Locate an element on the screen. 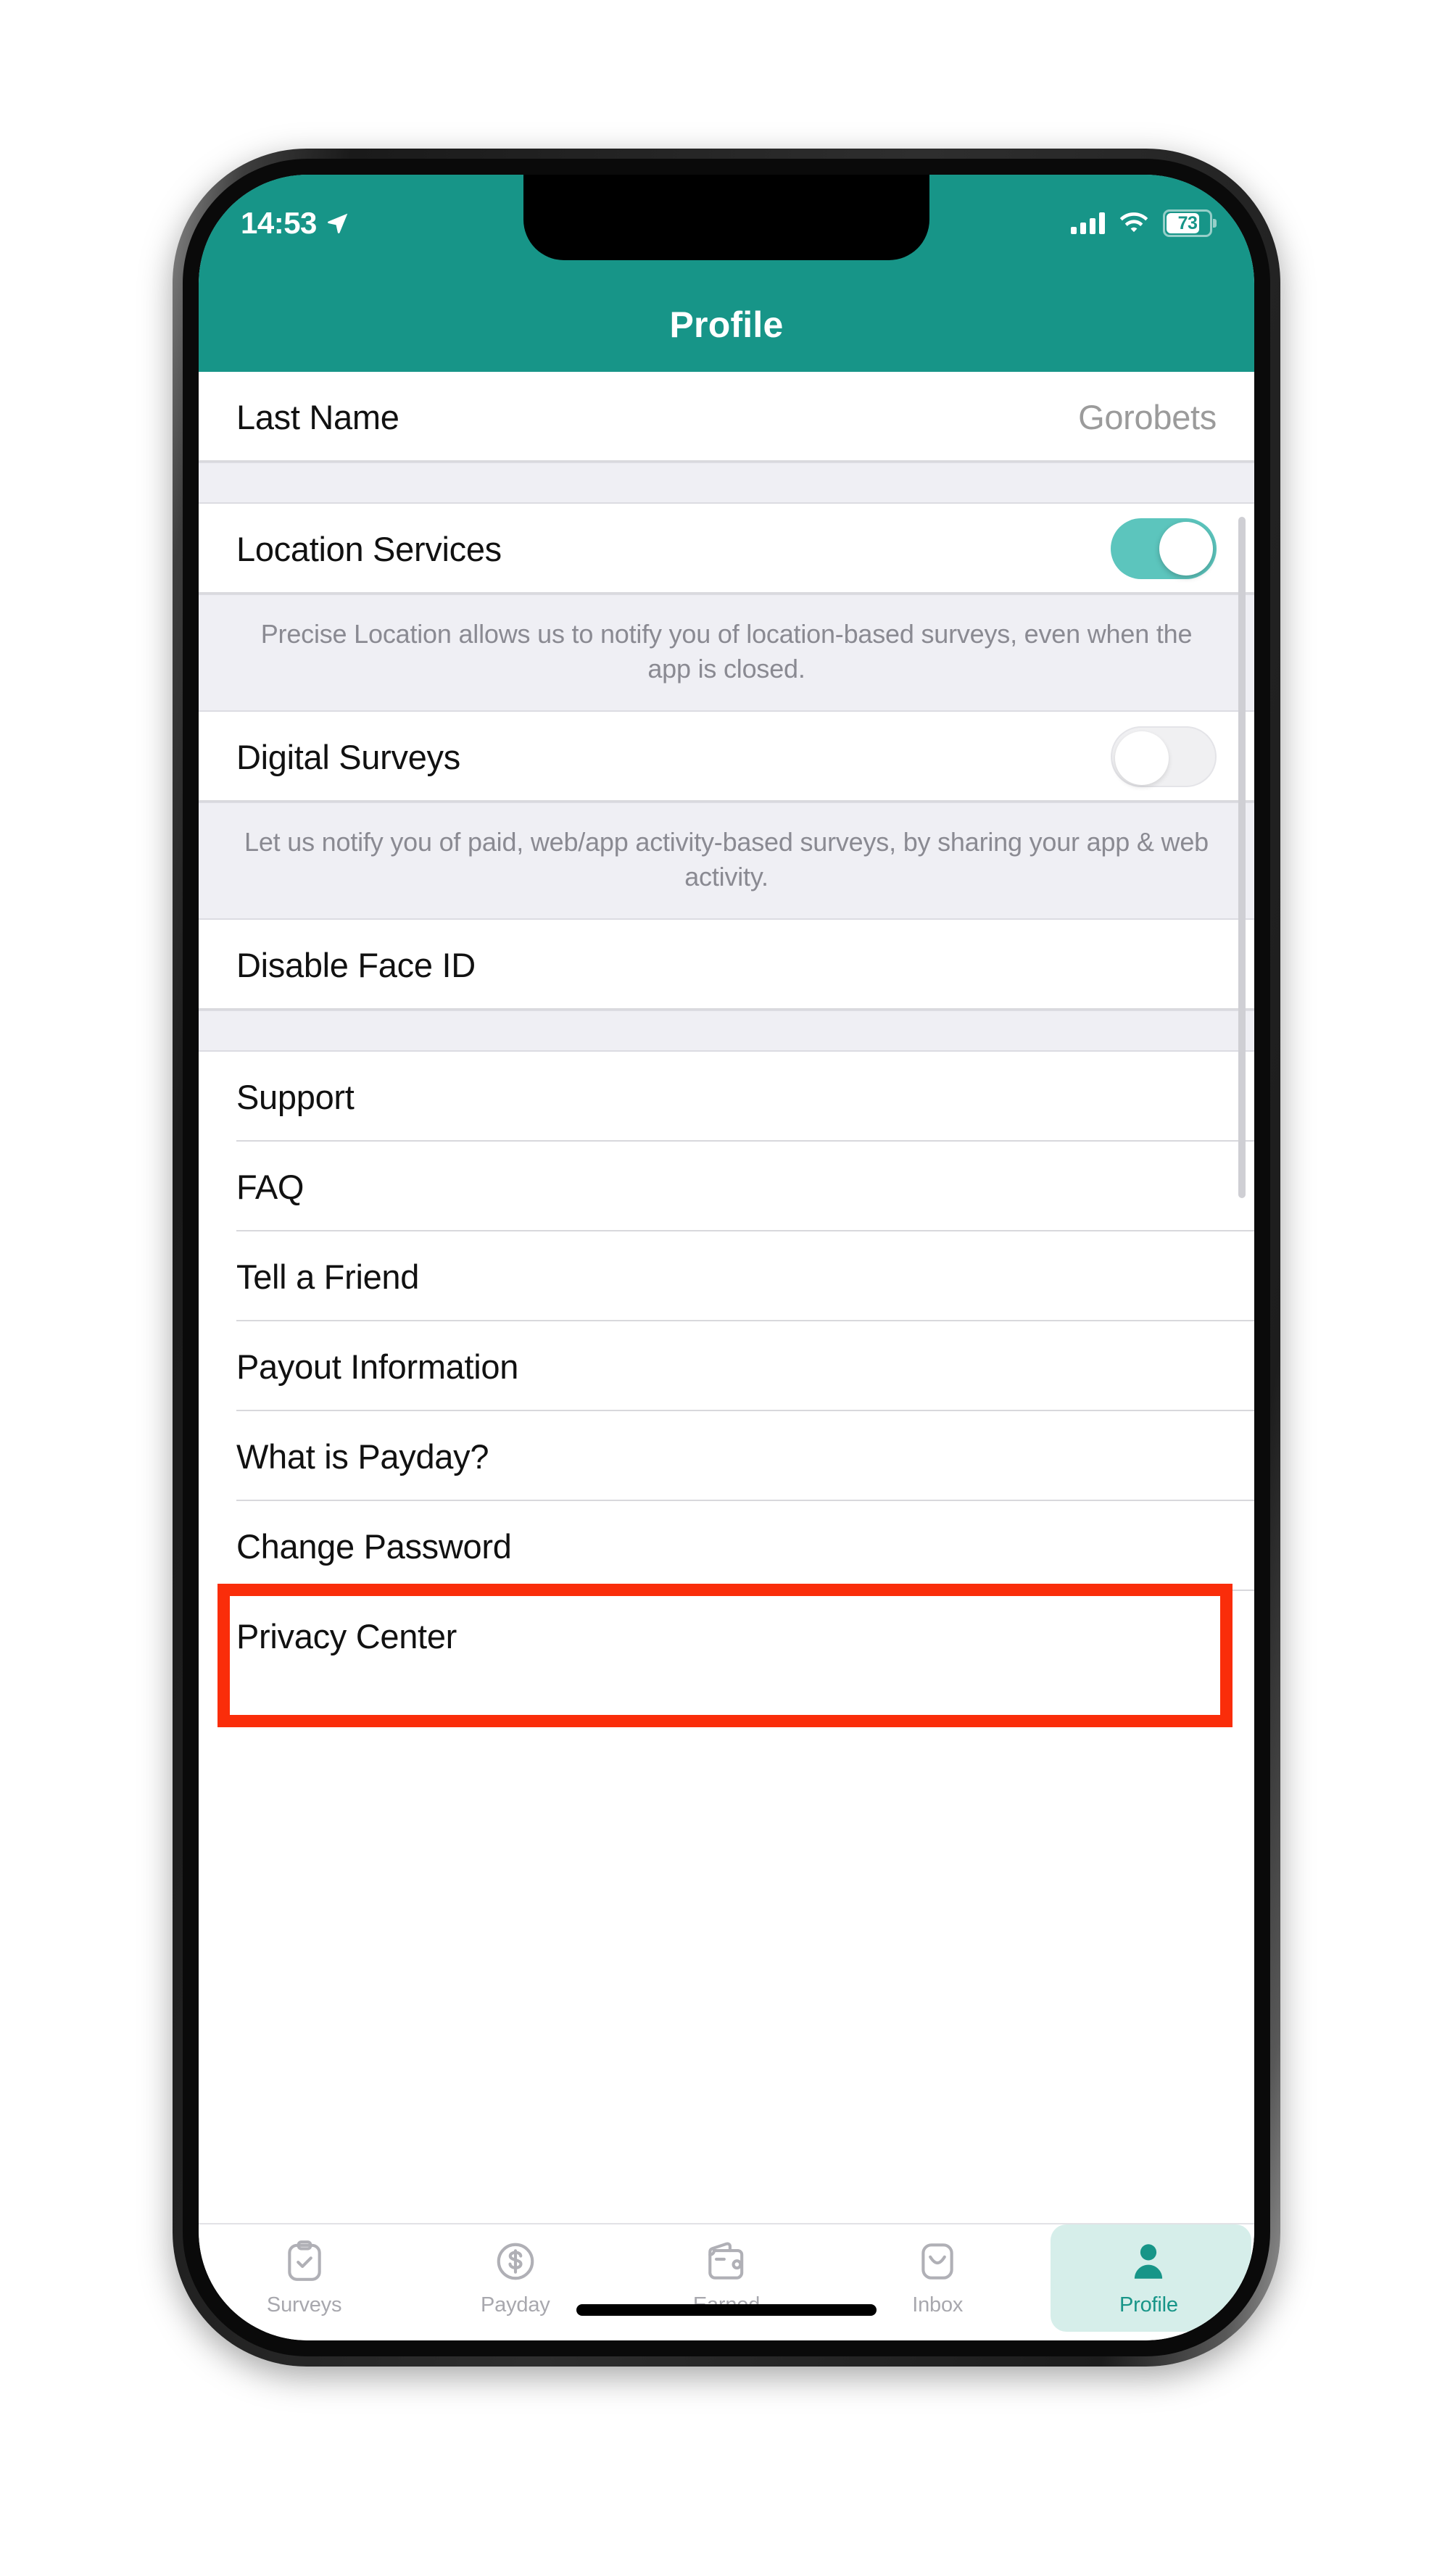 The height and width of the screenshot is (2576, 1450). row-label: Change Password is located at coordinates (374, 1546).